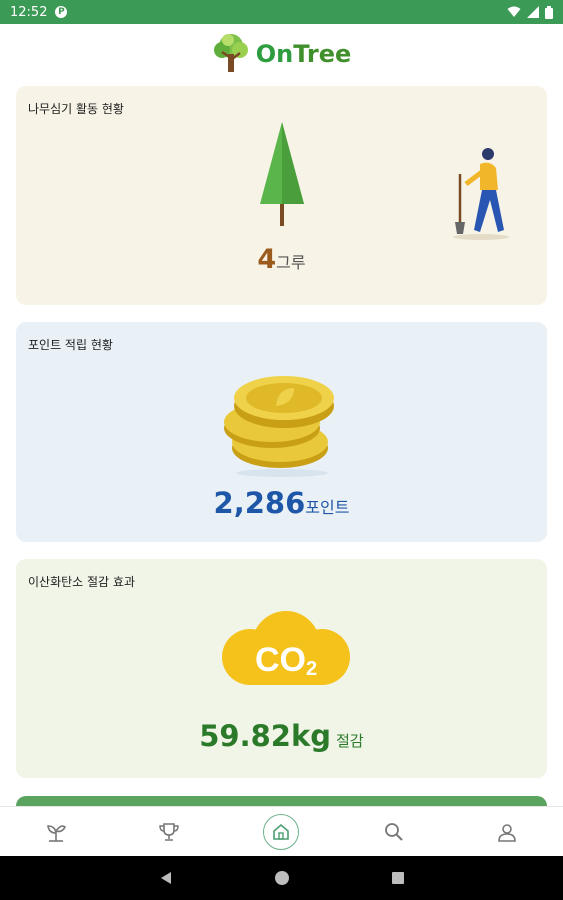 The height and width of the screenshot is (900, 563). I want to click on co2-badge-text: CO, so click(280, 660).